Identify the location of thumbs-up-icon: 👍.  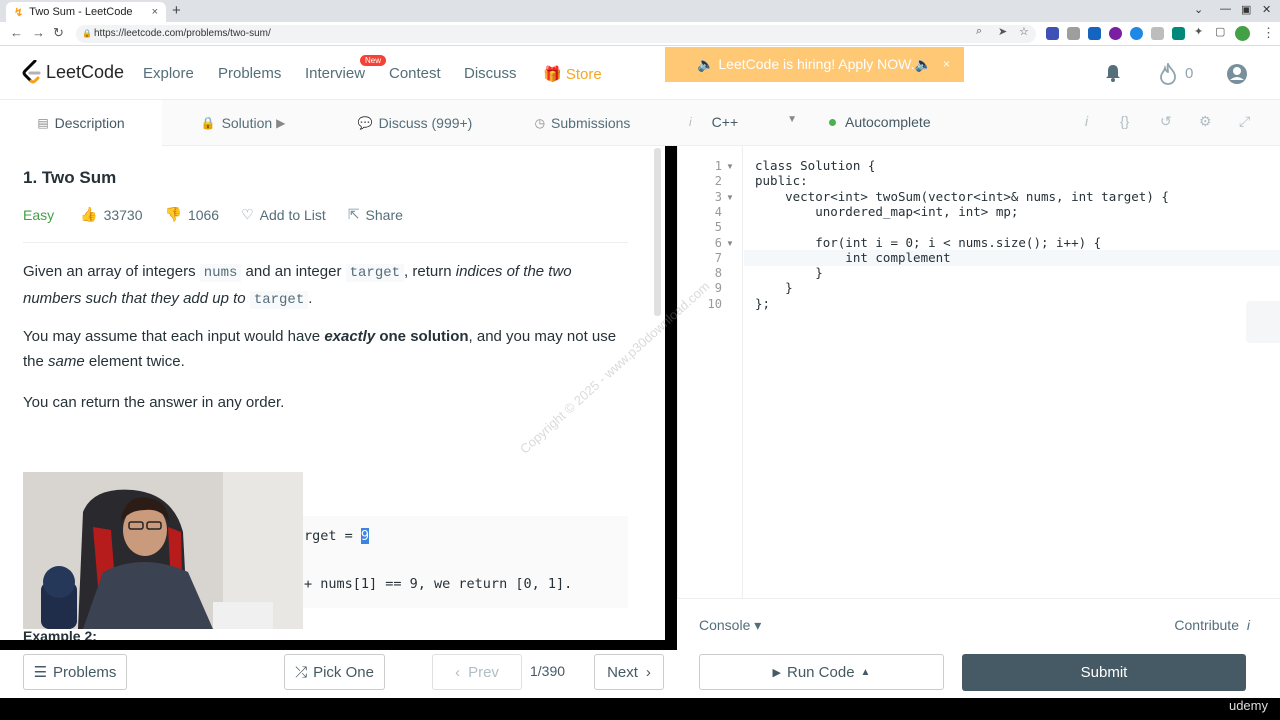
(89, 214).